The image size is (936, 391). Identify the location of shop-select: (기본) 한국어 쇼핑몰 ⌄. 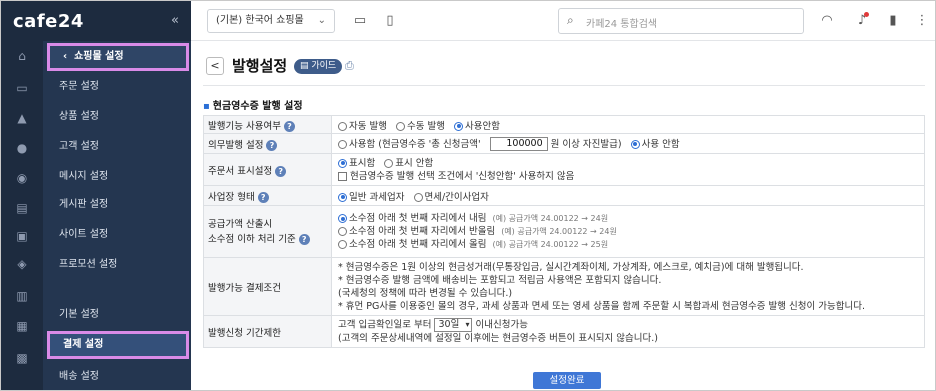
(271, 21).